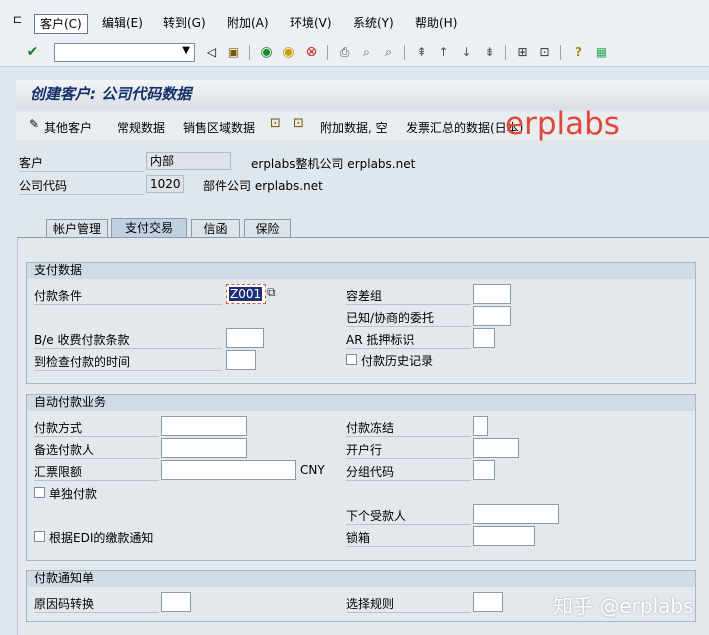 This screenshot has height=635, width=709. Describe the element at coordinates (361, 271) in the screenshot. I see `group-title: 支付数据` at that location.